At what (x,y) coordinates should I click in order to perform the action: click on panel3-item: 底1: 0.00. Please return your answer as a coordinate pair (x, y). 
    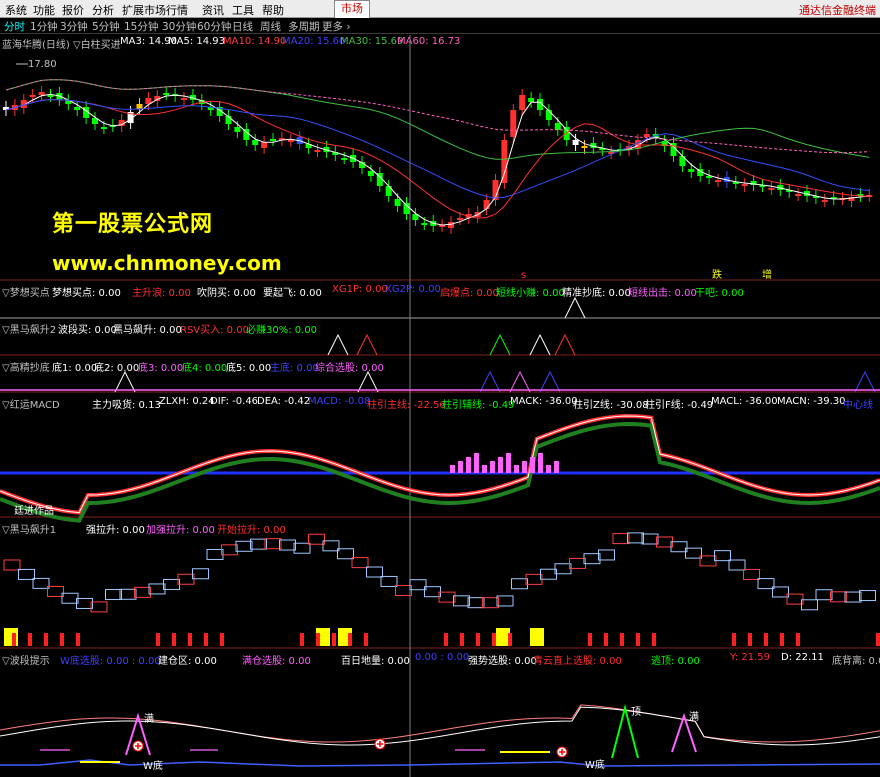
    Looking at the image, I should click on (75, 367).